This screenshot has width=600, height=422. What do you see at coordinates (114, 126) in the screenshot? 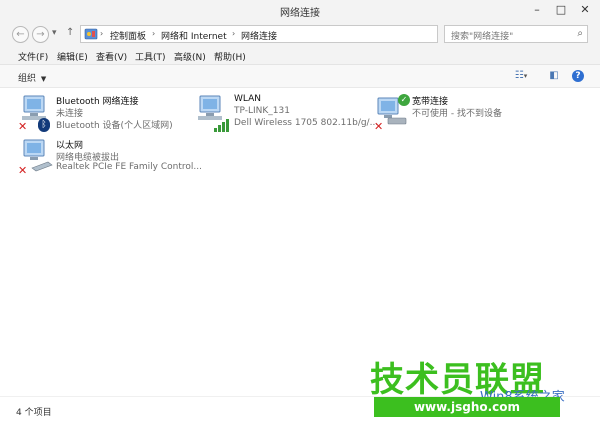
I see `connection-device: Bluetooth 设备(个人区域网)` at bounding box center [114, 126].